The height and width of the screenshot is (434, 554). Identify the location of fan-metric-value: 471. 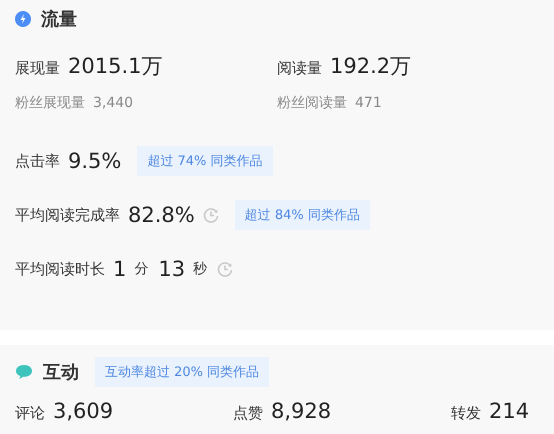
(368, 103).